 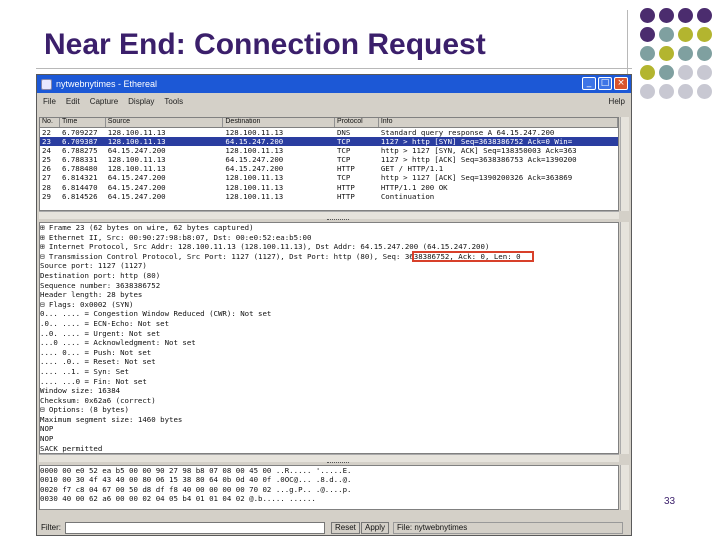 I want to click on detail-row: Header length: 28 bytes, so click(x=329, y=295).